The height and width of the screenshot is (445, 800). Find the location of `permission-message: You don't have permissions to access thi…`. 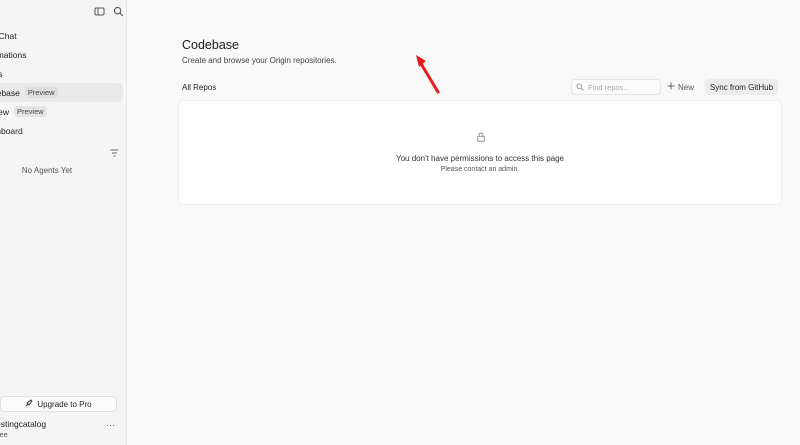

permission-message: You don't have permissions to access thi… is located at coordinates (480, 158).